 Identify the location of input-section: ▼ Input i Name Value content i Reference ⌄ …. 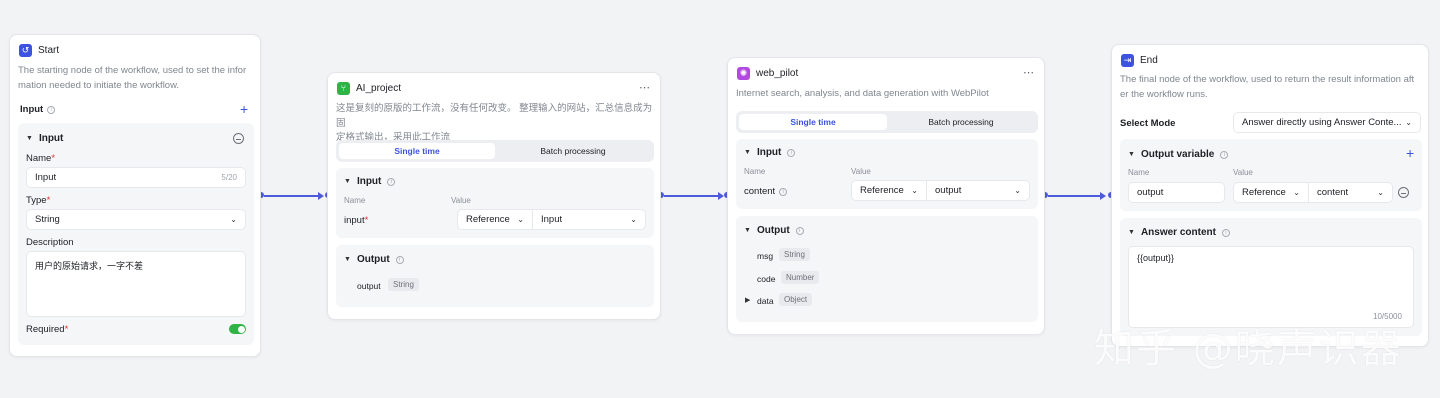
(887, 174).